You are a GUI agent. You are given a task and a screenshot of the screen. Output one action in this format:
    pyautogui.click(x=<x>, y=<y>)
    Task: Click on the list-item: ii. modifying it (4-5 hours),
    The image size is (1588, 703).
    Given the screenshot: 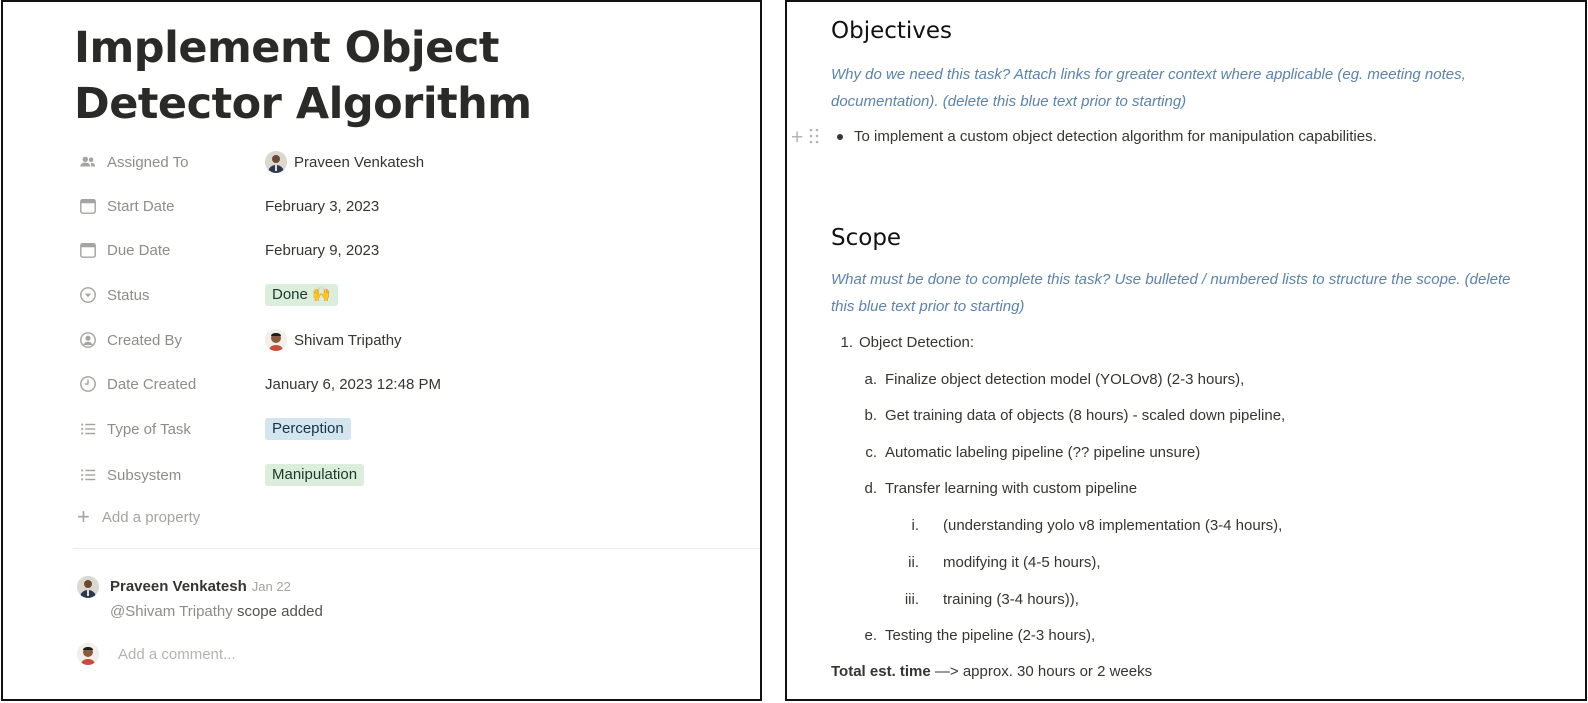 What is the action you would take?
    pyautogui.click(x=1000, y=562)
    